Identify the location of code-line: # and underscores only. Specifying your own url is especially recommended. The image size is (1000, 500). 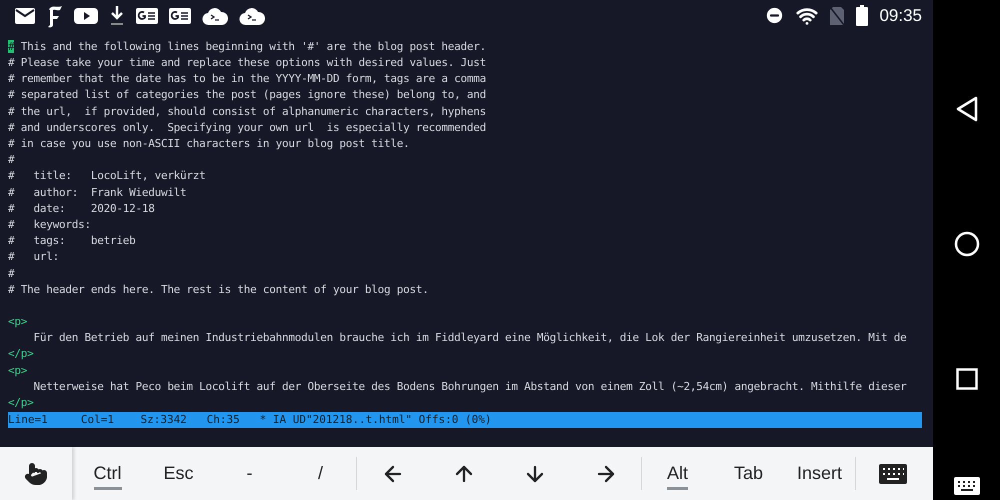
(247, 128).